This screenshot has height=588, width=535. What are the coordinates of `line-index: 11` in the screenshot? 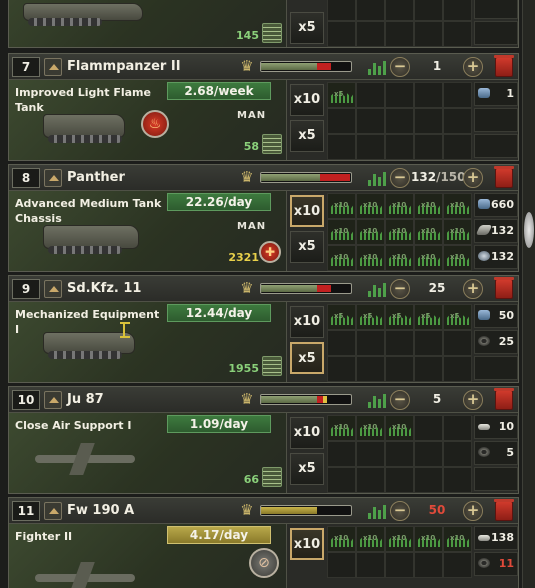 It's located at (26, 511).